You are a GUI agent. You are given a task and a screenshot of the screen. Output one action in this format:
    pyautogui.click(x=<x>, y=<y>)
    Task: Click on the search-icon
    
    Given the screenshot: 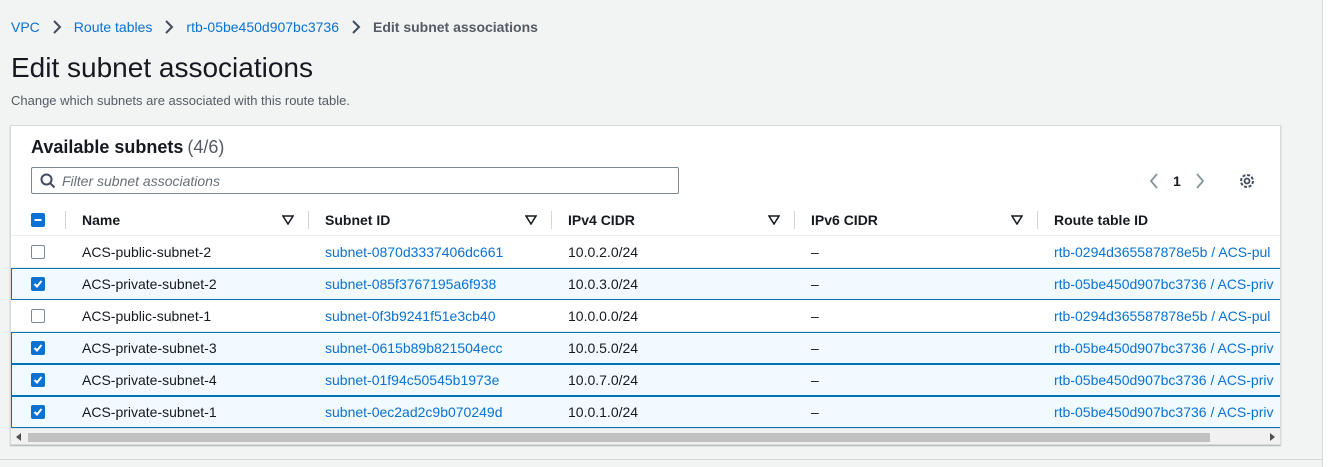 What is the action you would take?
    pyautogui.click(x=48, y=181)
    